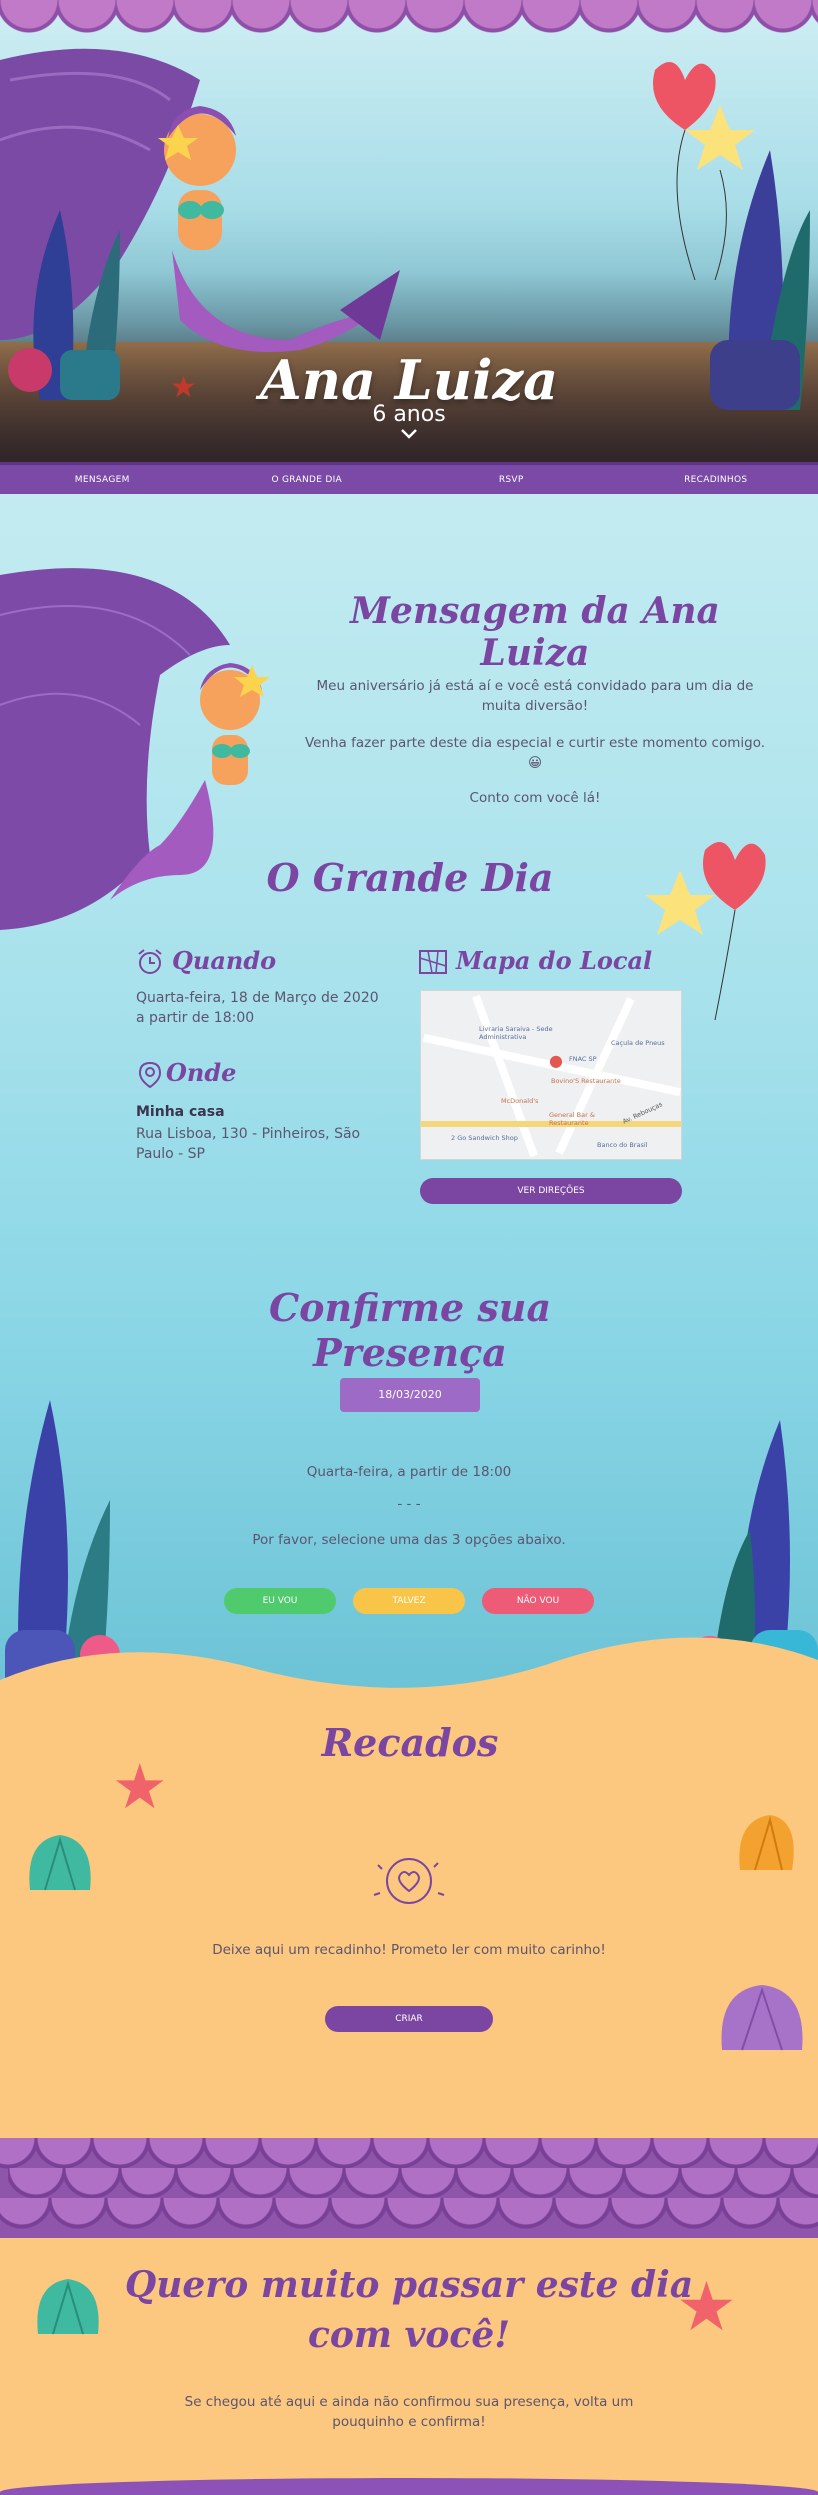  I want to click on mapa-label: Mapa do Local, so click(554, 960).